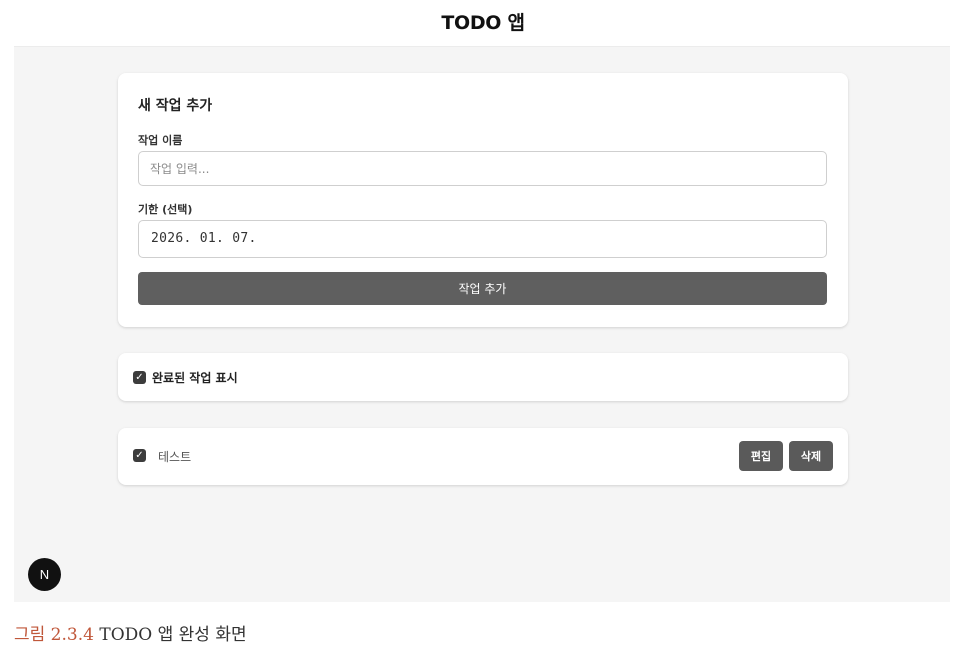 The image size is (966, 660). What do you see at coordinates (811, 456) in the screenshot?
I see `delete-button: 삭제` at bounding box center [811, 456].